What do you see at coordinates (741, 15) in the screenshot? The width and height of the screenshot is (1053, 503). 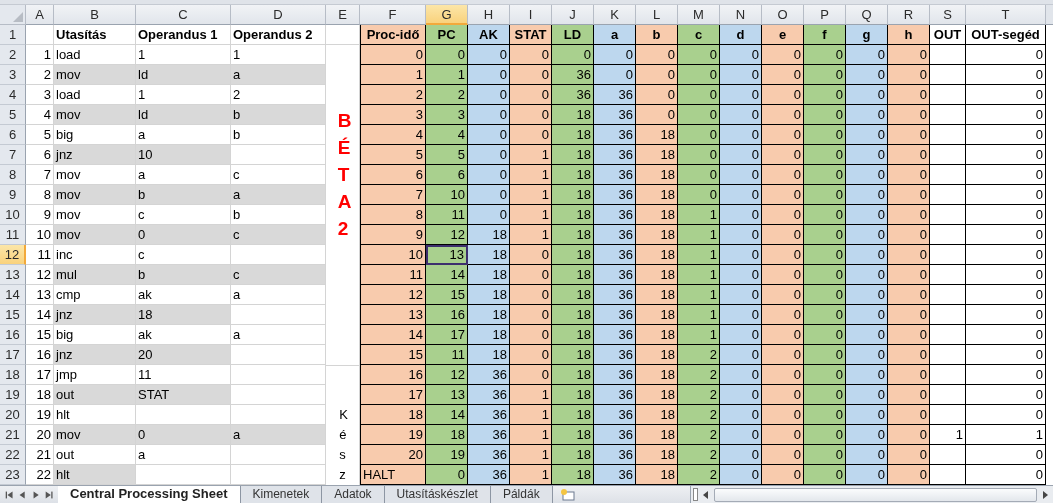 I see `column-header: N` at bounding box center [741, 15].